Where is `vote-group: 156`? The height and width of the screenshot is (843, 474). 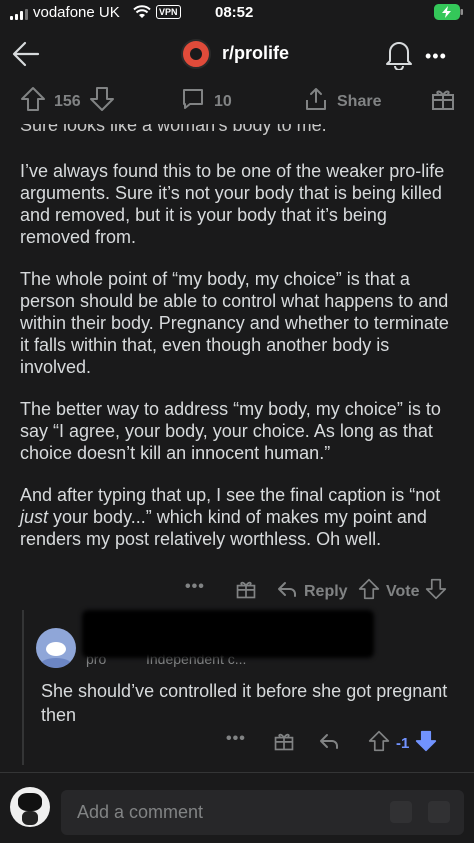 vote-group: 156 is located at coordinates (67, 101).